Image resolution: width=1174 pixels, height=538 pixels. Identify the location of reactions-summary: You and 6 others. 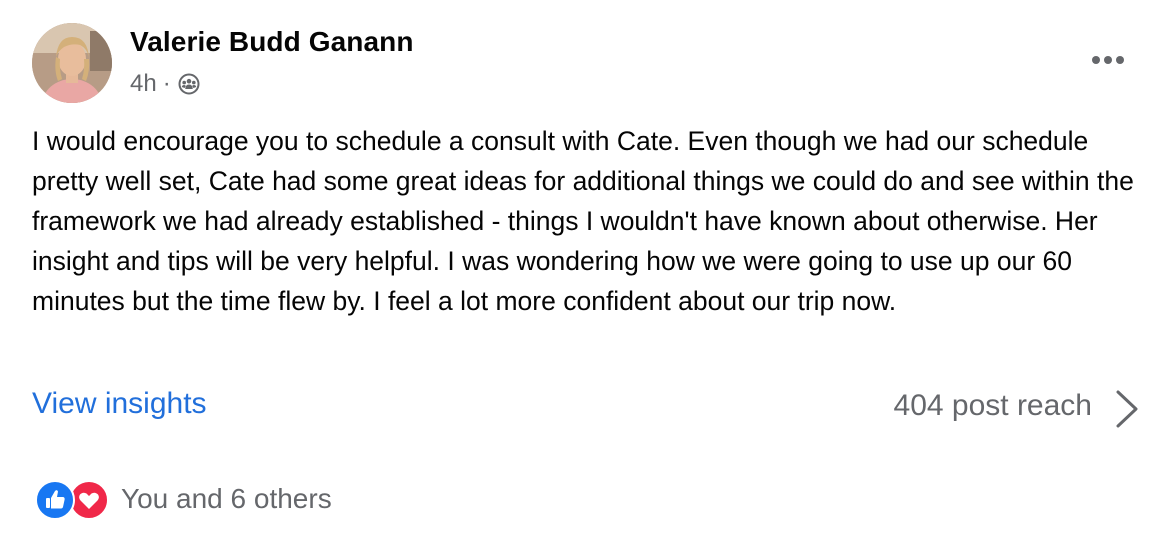
(183, 500).